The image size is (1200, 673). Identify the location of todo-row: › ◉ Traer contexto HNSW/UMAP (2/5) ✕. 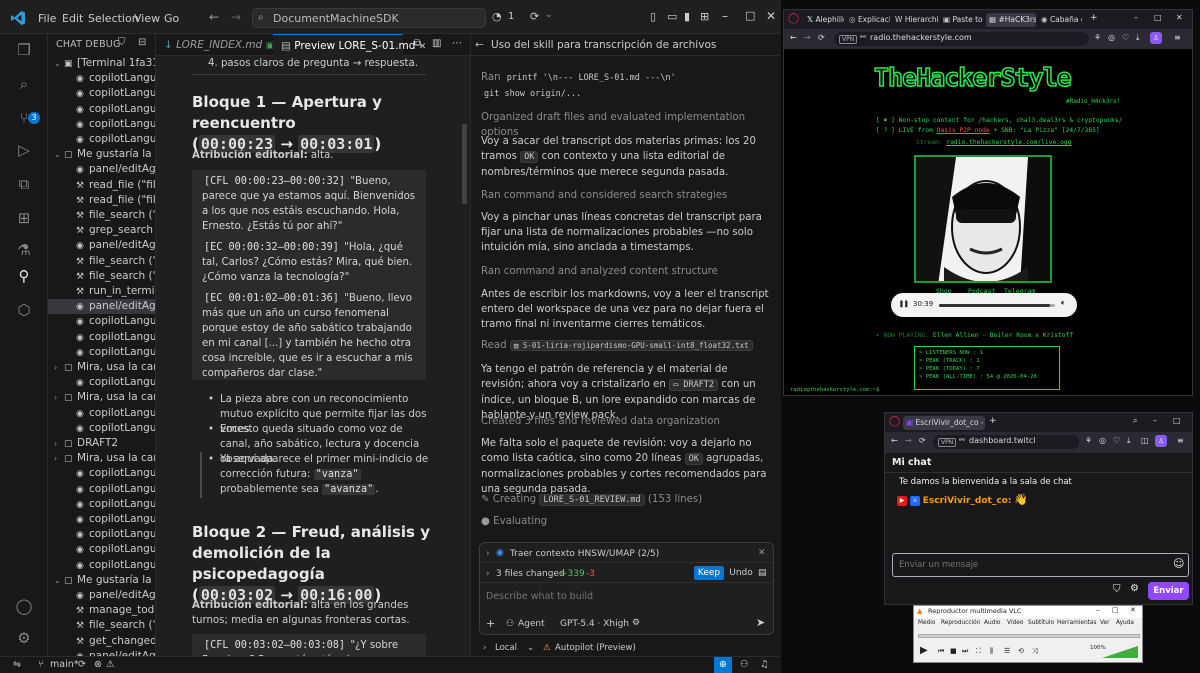
(626, 553).